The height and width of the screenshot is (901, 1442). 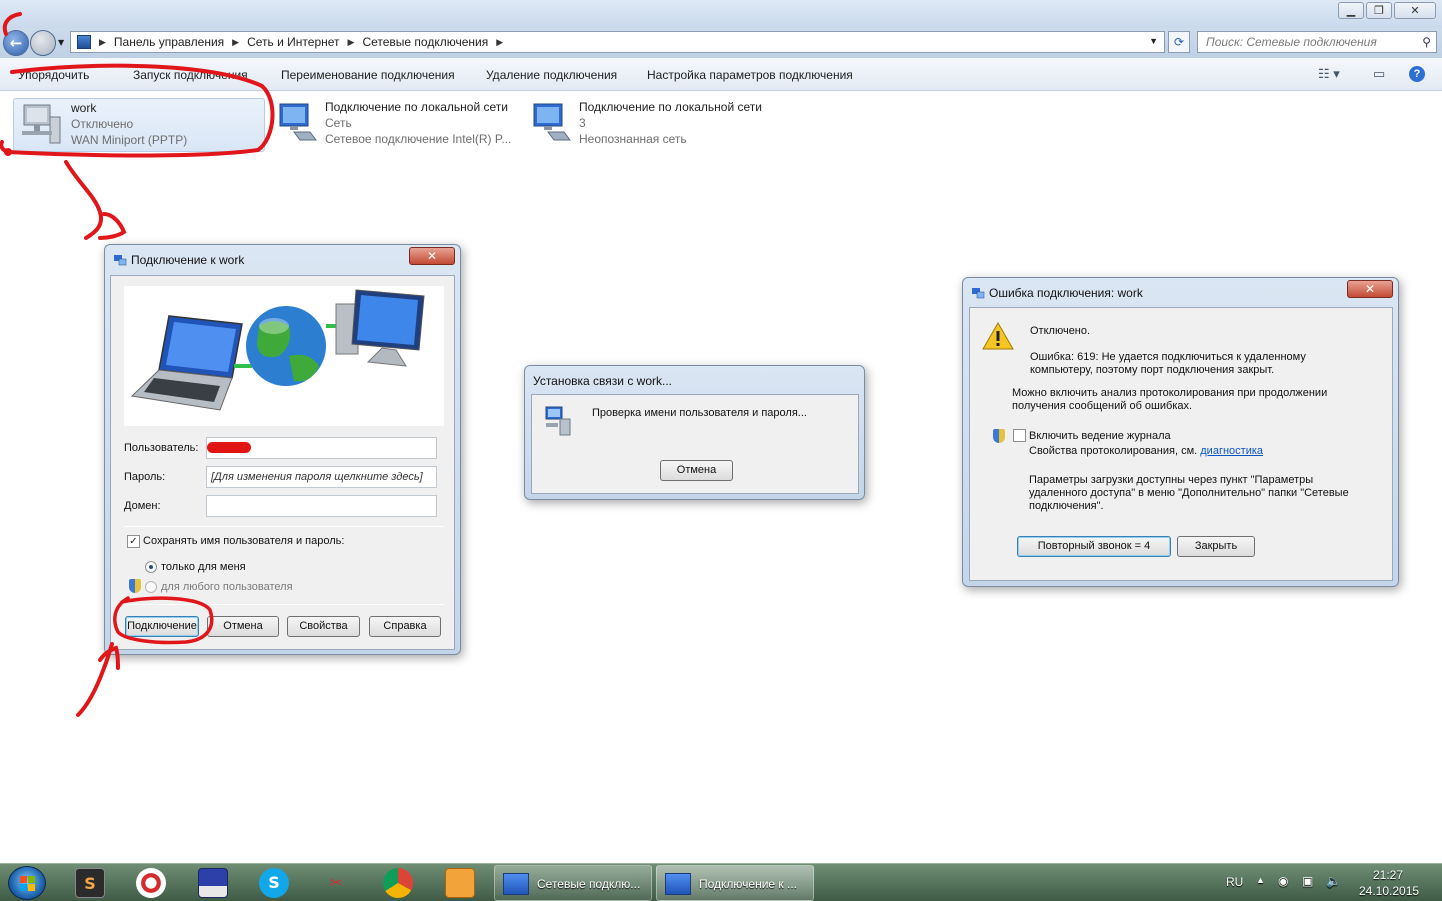 What do you see at coordinates (84, 108) in the screenshot?
I see `connection-name: work` at bounding box center [84, 108].